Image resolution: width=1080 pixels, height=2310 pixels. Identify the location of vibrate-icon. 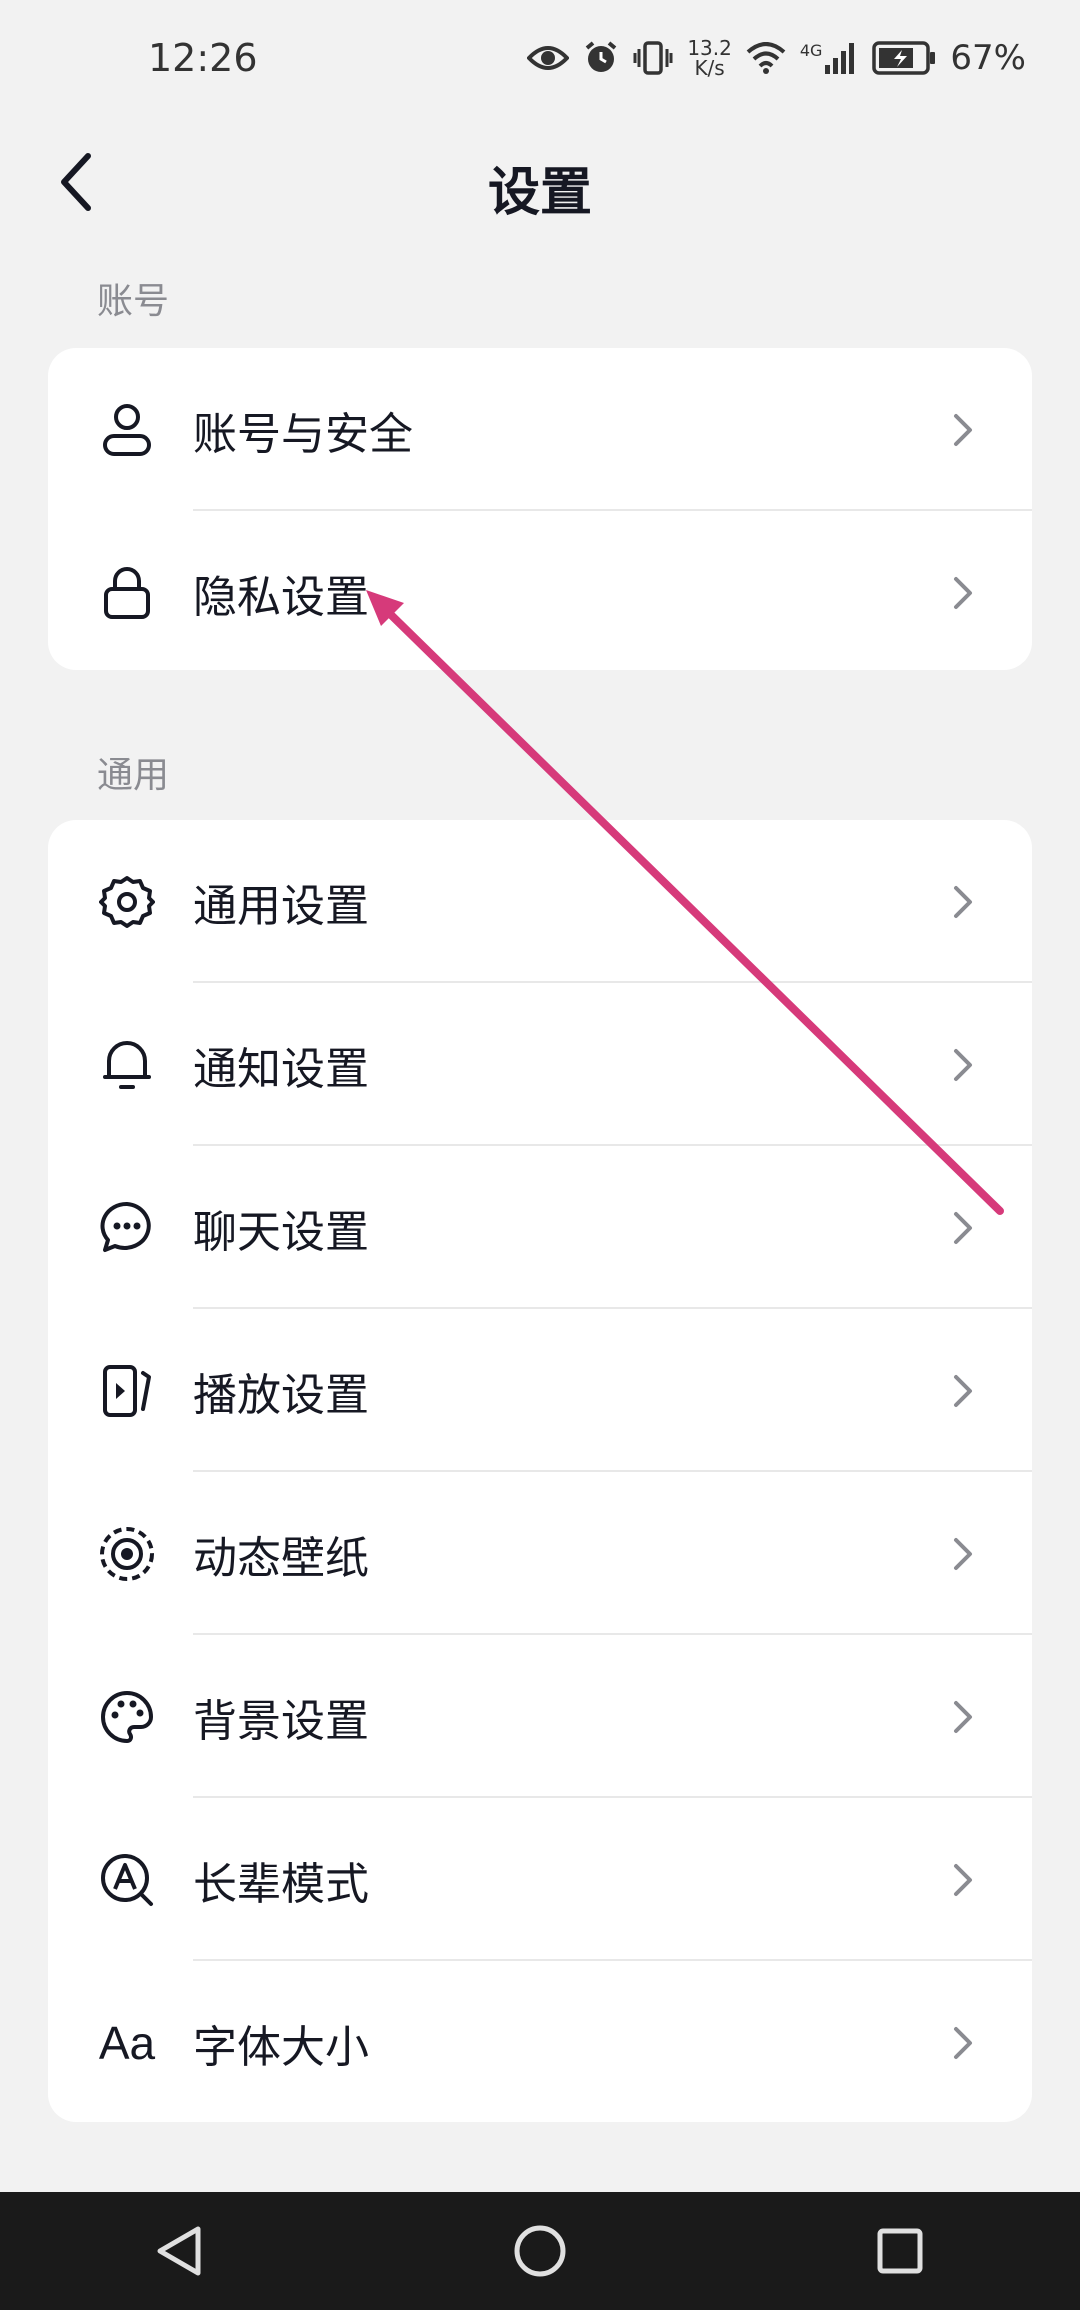
(653, 58).